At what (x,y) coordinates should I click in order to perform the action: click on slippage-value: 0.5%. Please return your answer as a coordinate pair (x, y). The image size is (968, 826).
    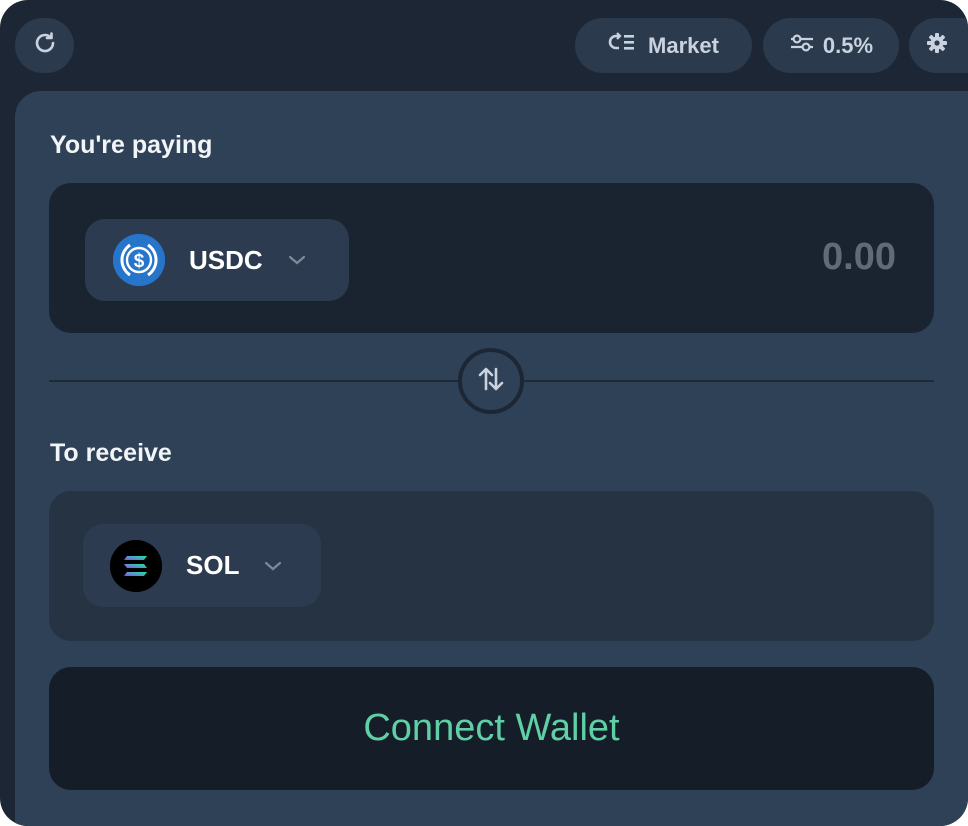
    Looking at the image, I should click on (848, 45).